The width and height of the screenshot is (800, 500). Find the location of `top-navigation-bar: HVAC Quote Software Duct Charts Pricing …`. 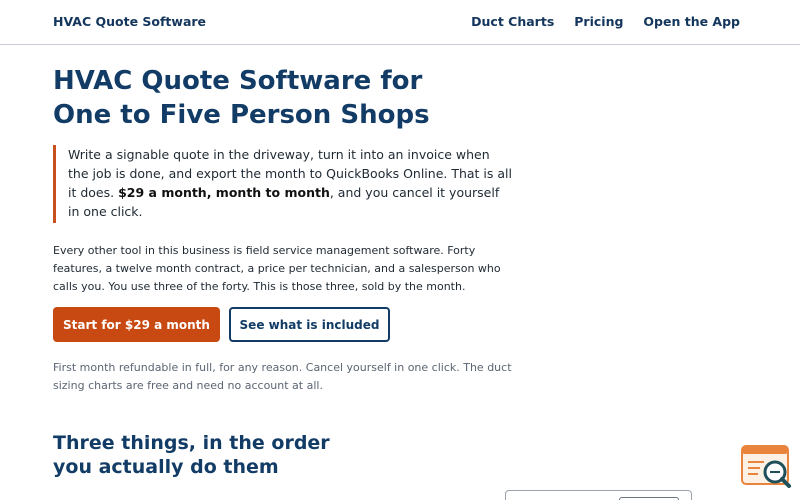

top-navigation-bar: HVAC Quote Software Duct Charts Pricing … is located at coordinates (400, 22).